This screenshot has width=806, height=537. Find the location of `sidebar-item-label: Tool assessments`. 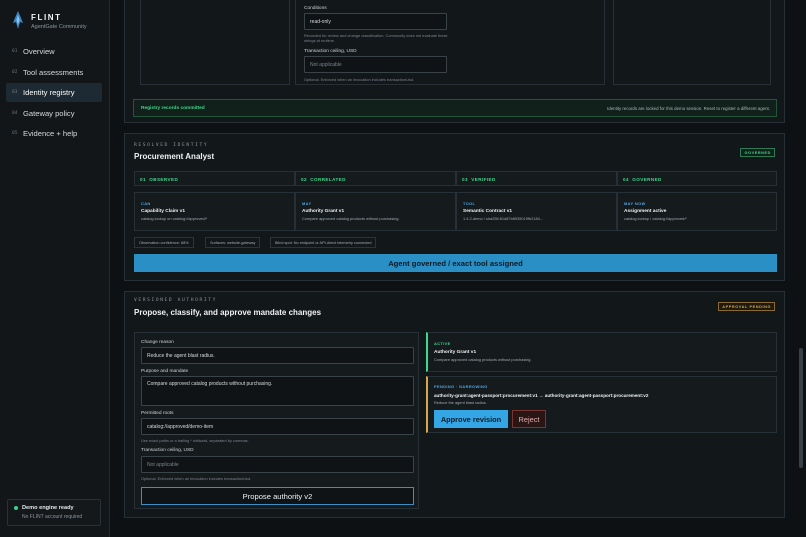

sidebar-item-label: Tool assessments is located at coordinates (53, 72).